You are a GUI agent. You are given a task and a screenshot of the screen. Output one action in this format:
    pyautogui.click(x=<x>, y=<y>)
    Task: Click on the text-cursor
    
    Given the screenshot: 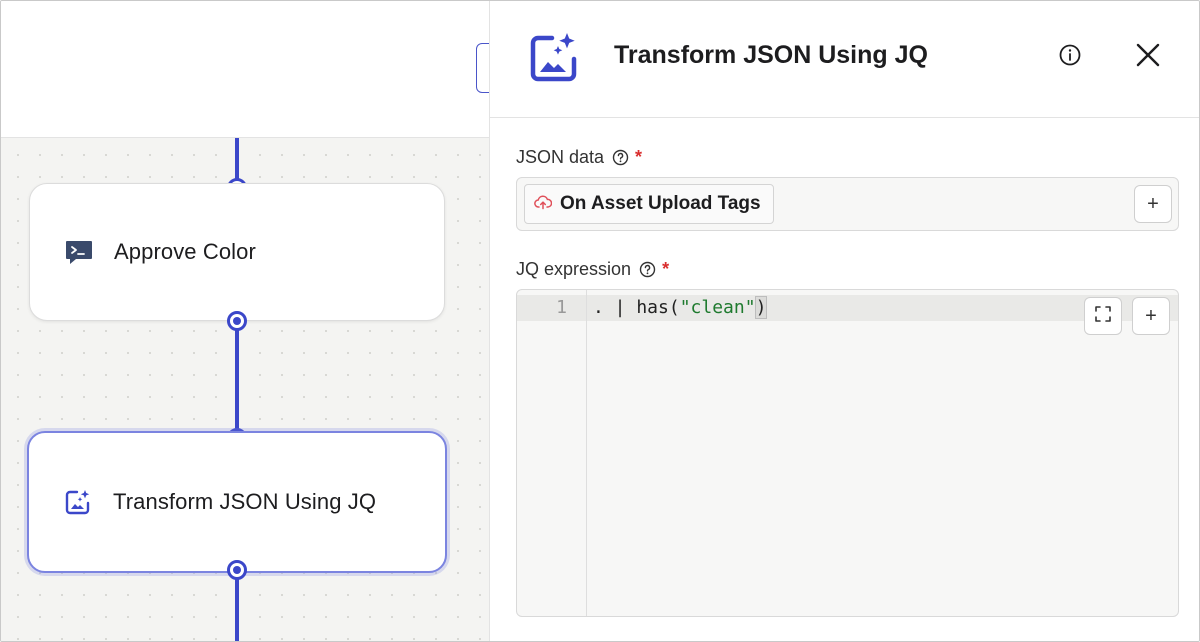 What is the action you would take?
    pyautogui.click(x=767, y=308)
    